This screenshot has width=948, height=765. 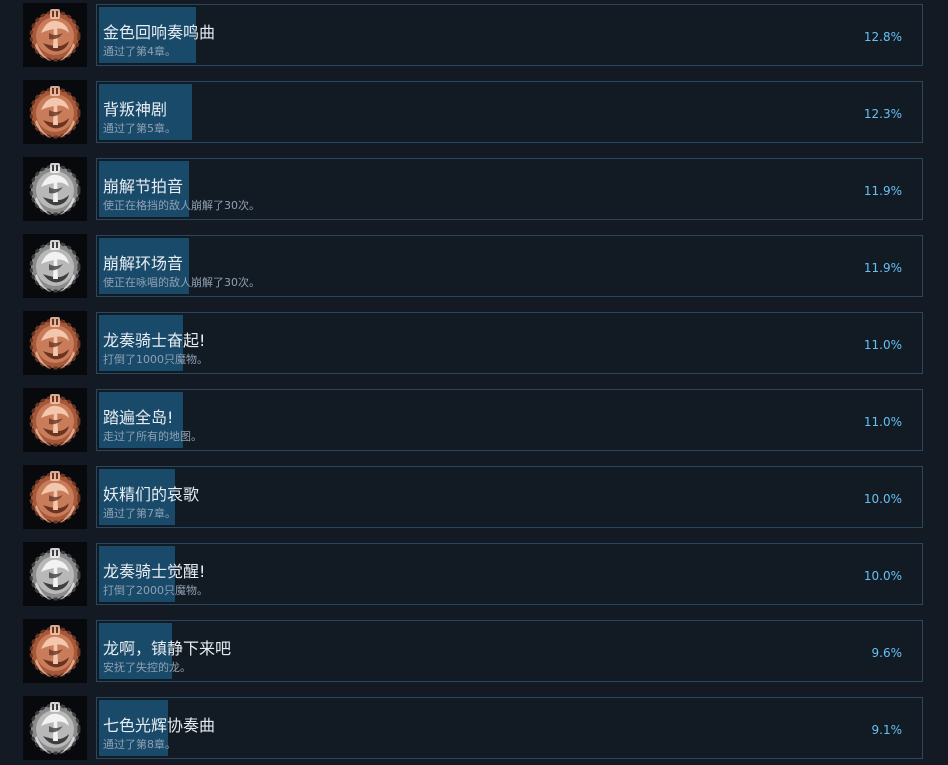 What do you see at coordinates (139, 513) in the screenshot?
I see `achievement-description: 通过了第7章。` at bounding box center [139, 513].